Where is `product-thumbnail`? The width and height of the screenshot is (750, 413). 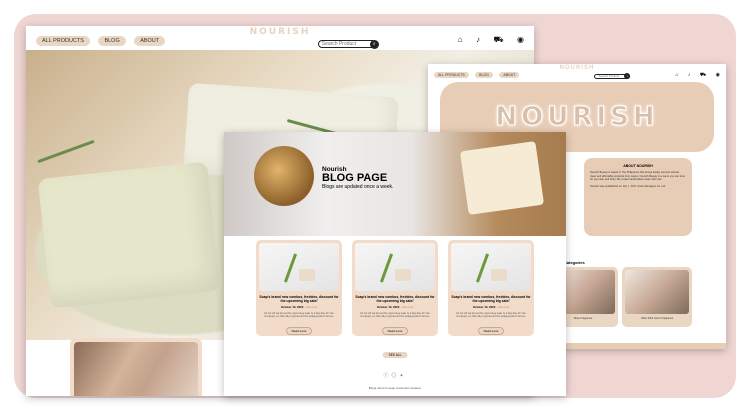
product-thumbnail is located at coordinates (136, 367).